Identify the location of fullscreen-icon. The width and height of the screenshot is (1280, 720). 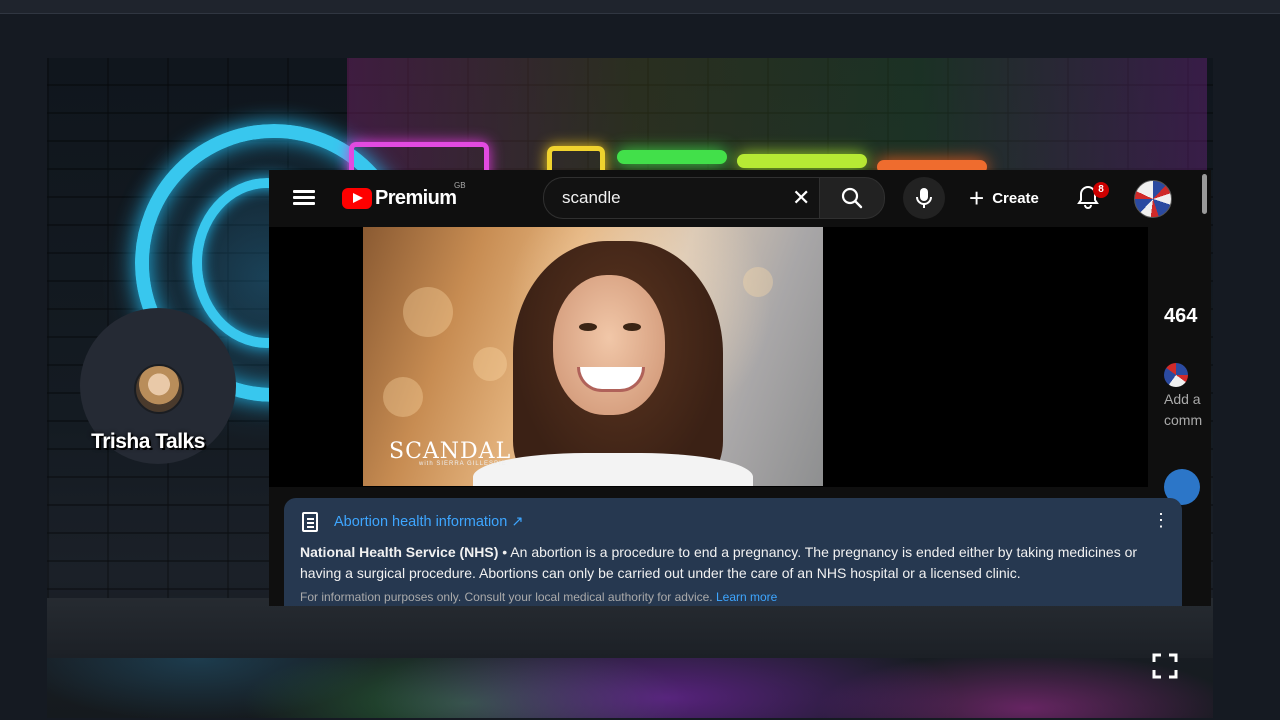
(1165, 666).